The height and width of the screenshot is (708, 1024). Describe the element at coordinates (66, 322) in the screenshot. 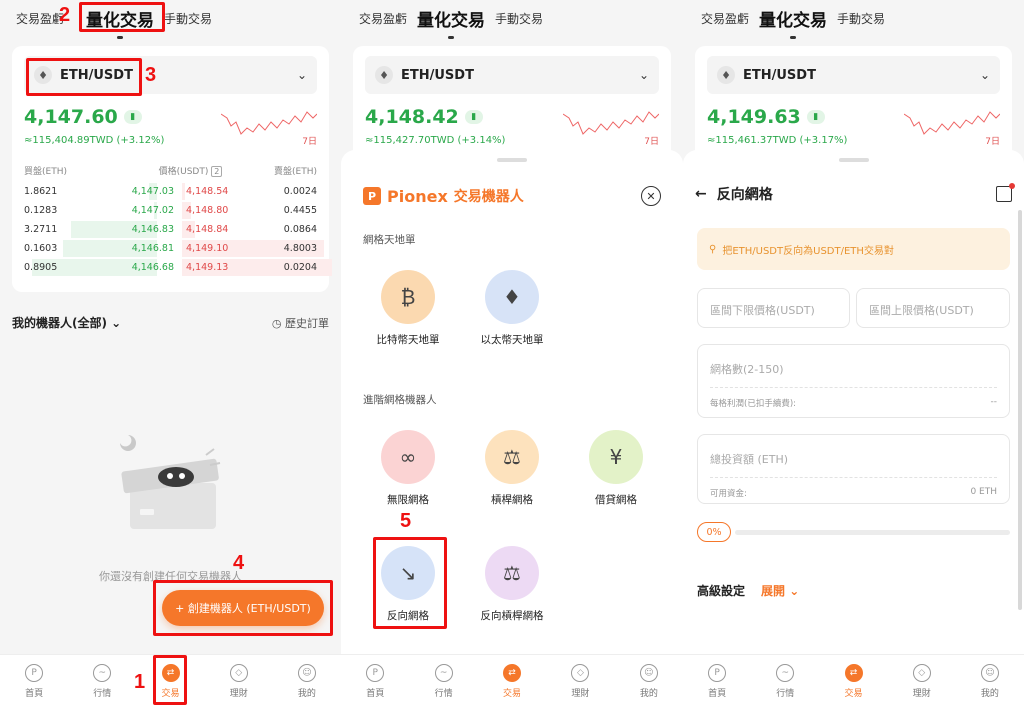

I see `robots-filter: 我的機器人(全部) ⌄` at that location.